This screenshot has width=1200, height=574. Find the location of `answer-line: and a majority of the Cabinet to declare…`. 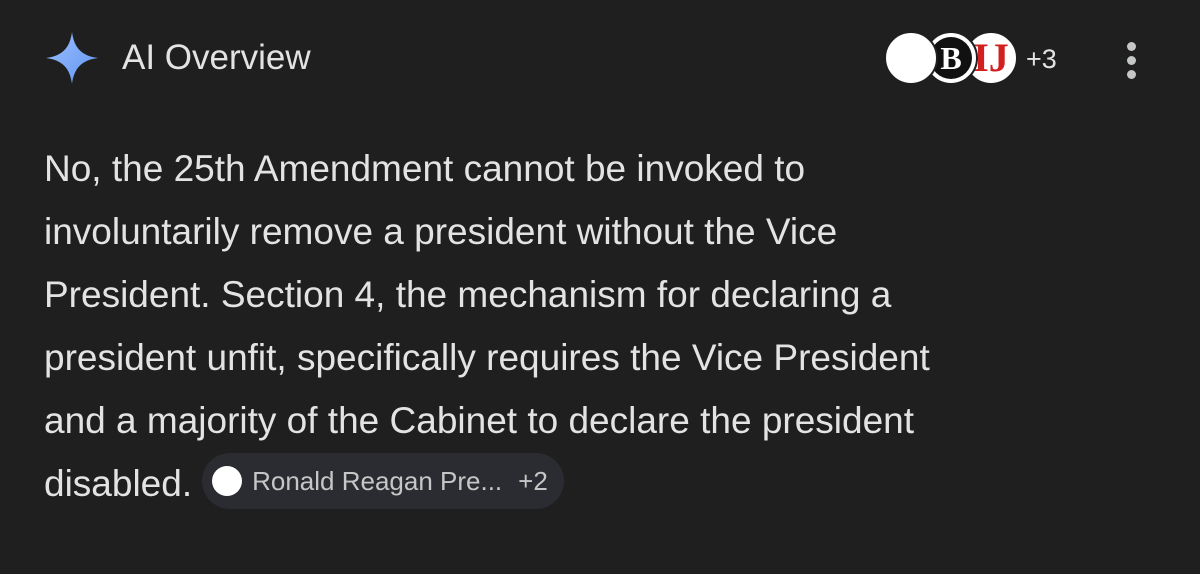

answer-line: and a majority of the Cabinet to declare… is located at coordinates (479, 420).